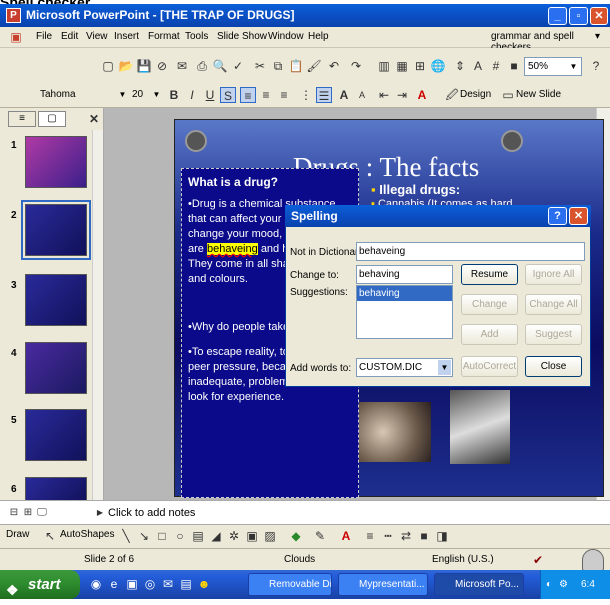  What do you see at coordinates (278, 66) in the screenshot?
I see `copy-icon: ⧉` at bounding box center [278, 66].